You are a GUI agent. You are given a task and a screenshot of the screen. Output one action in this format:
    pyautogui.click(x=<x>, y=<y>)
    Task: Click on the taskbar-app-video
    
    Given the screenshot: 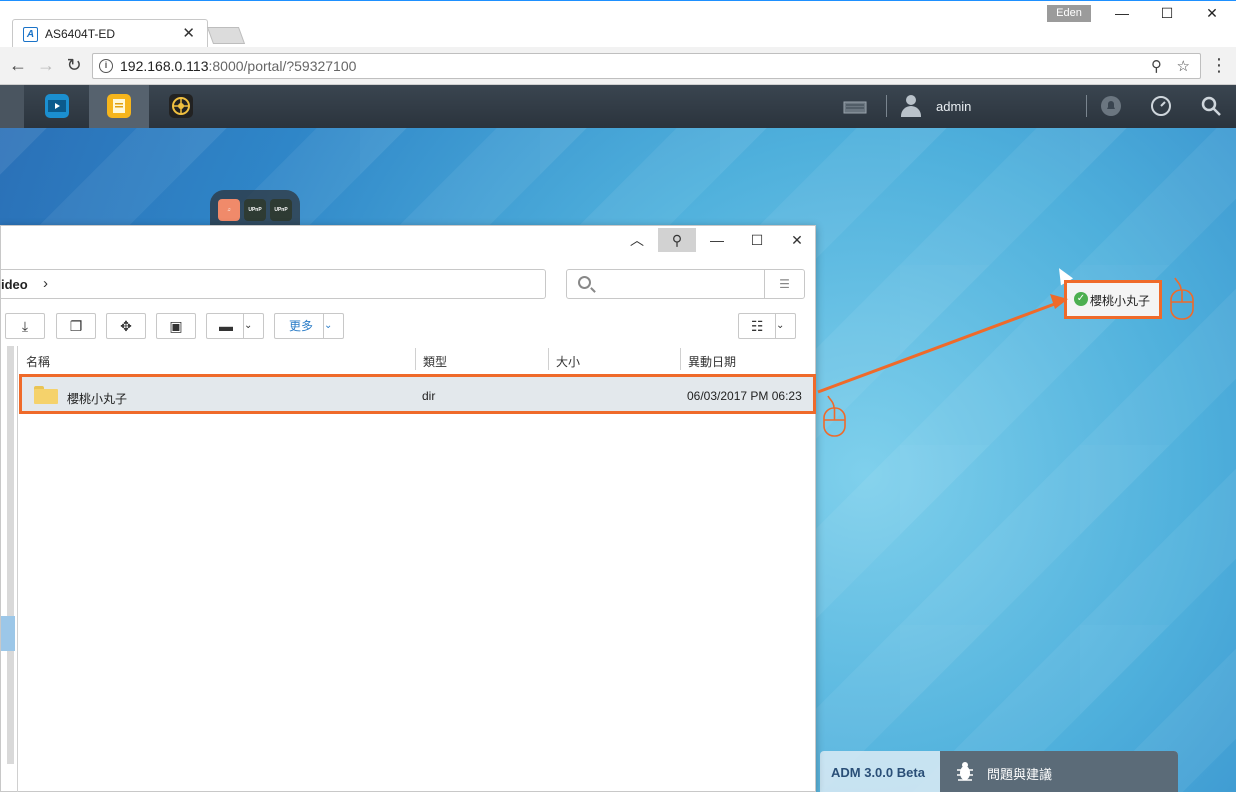 What is the action you would take?
    pyautogui.click(x=57, y=106)
    